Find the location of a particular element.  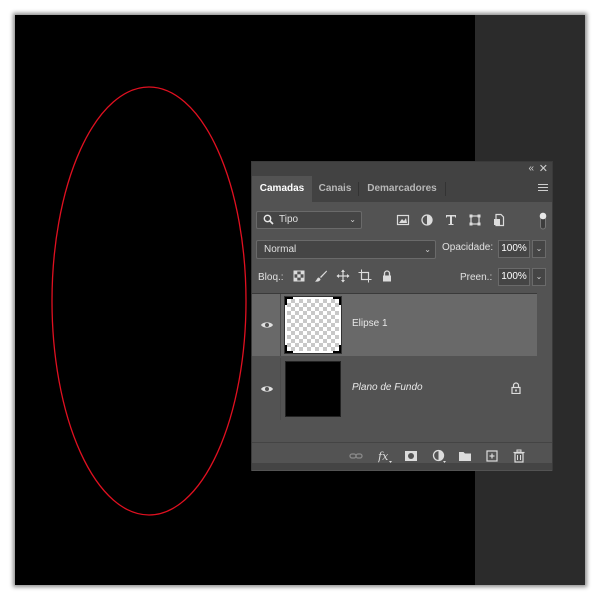

new-adjustment-layer-icon is located at coordinates (439, 456).